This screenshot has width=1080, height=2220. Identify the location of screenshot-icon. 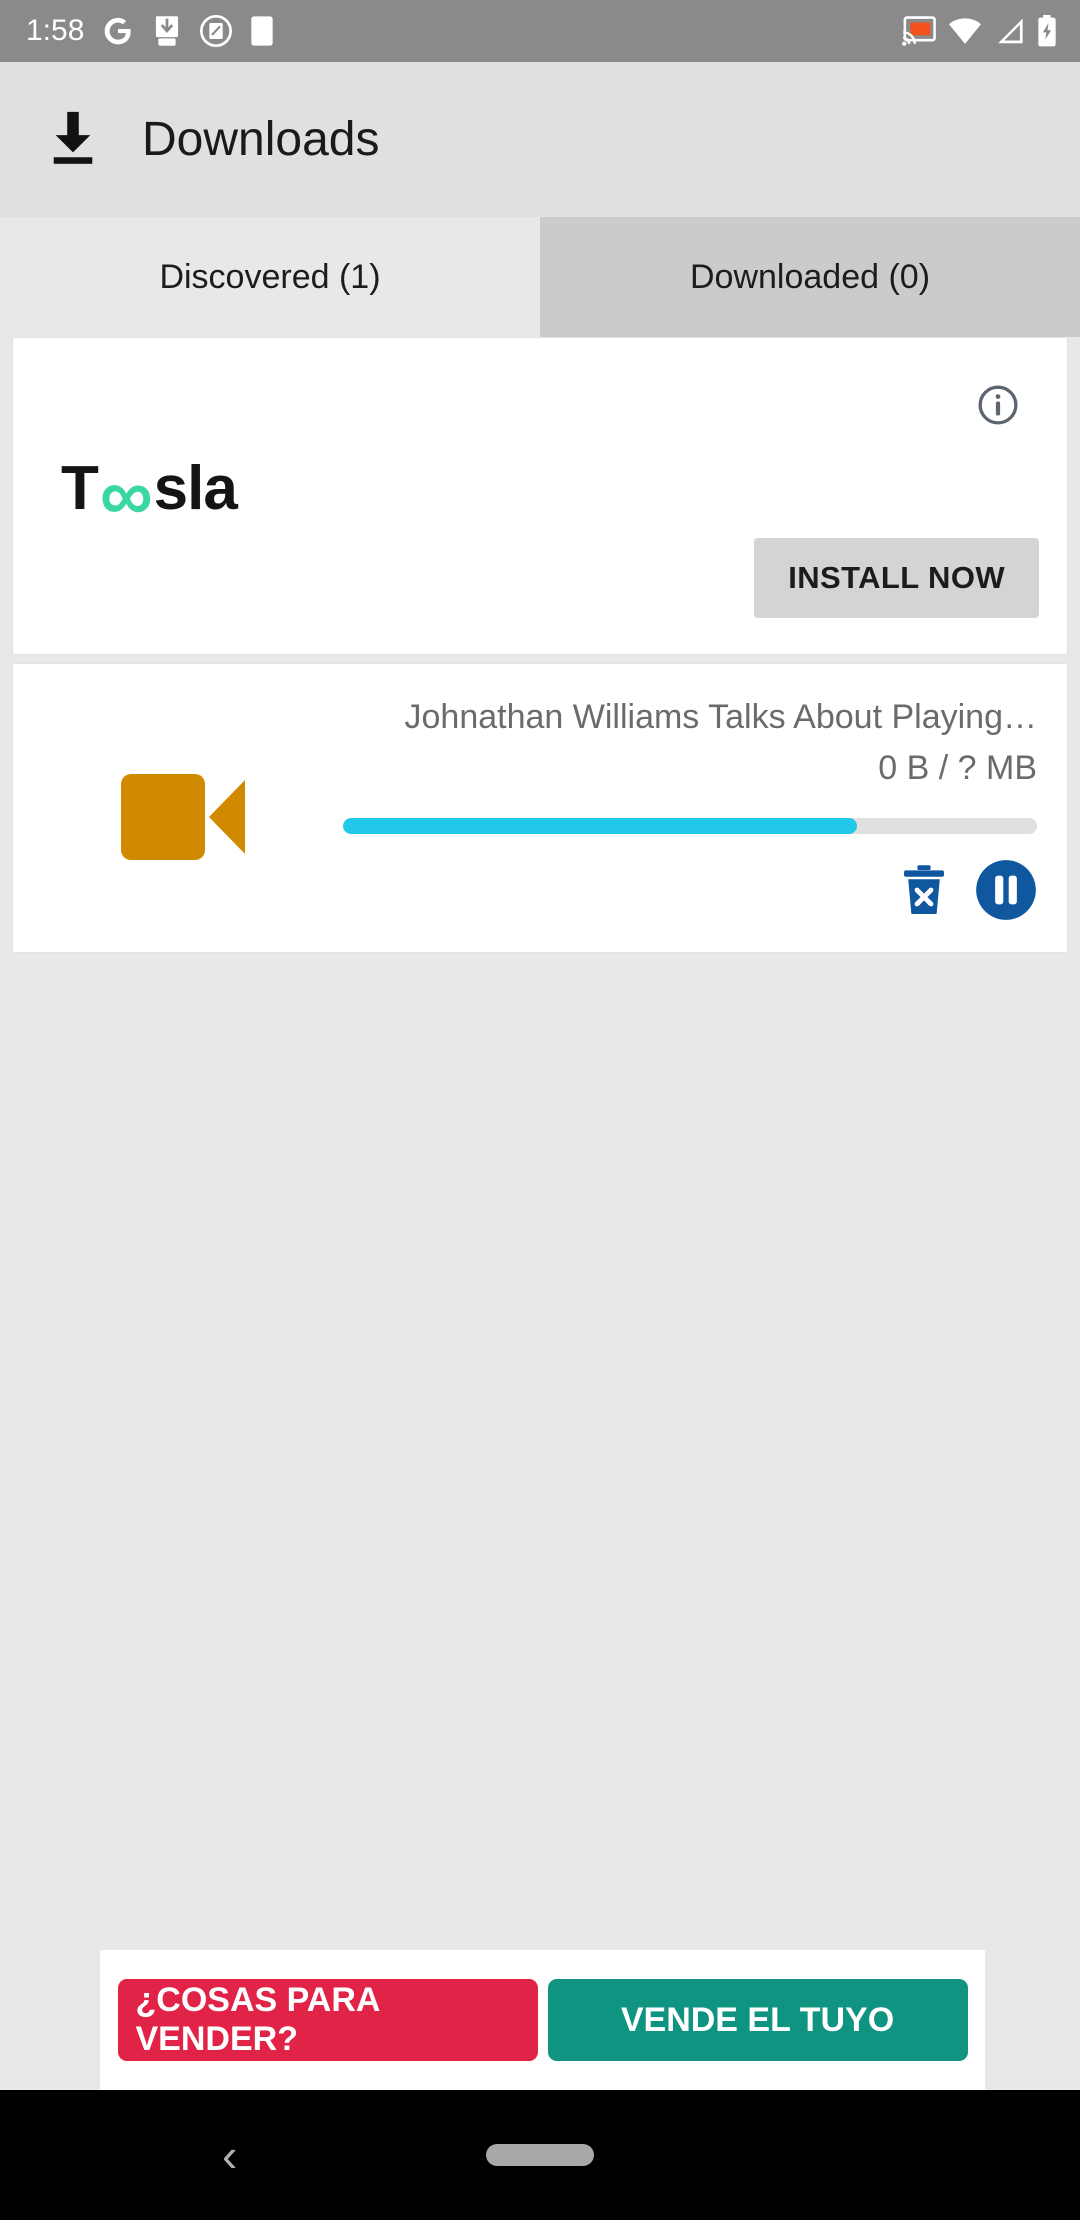
(216, 31).